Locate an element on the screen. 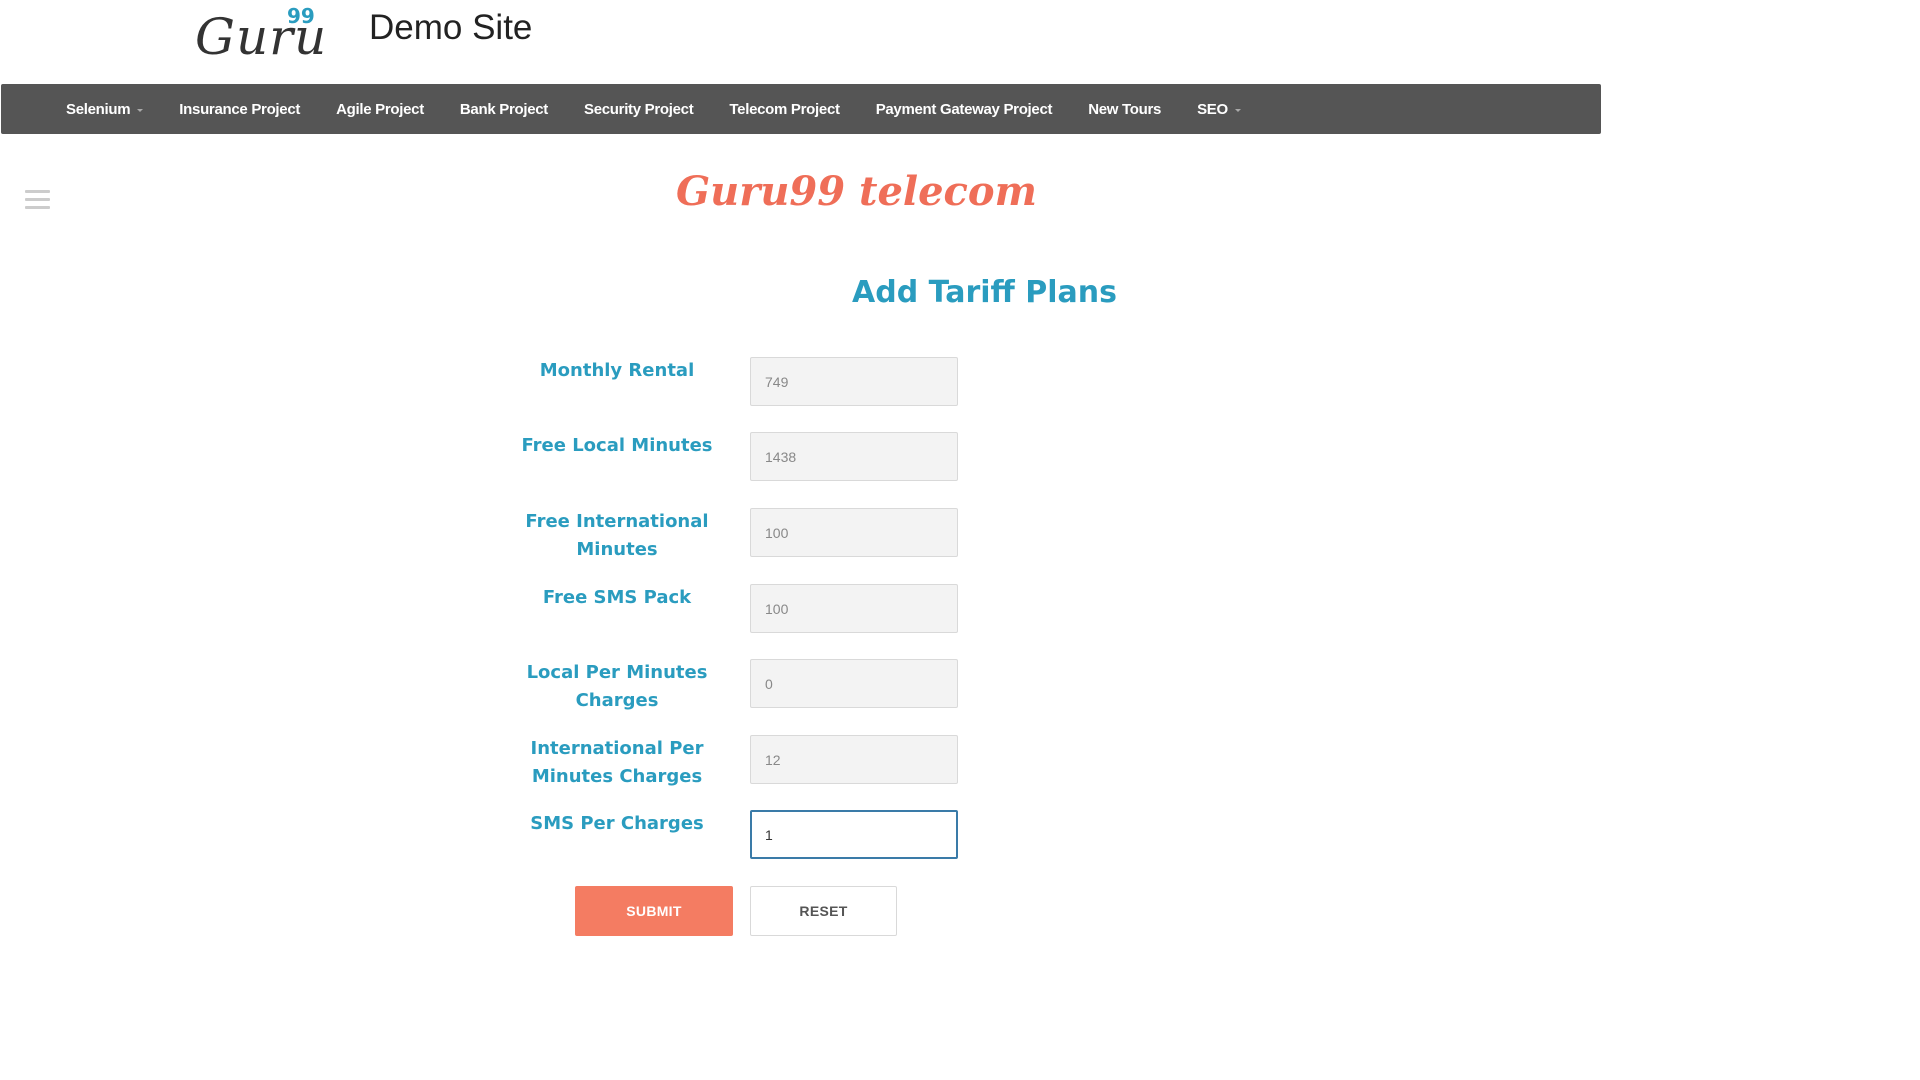 The height and width of the screenshot is (1080, 1920). nav-item-bank-project: Bank Project is located at coordinates (504, 109).